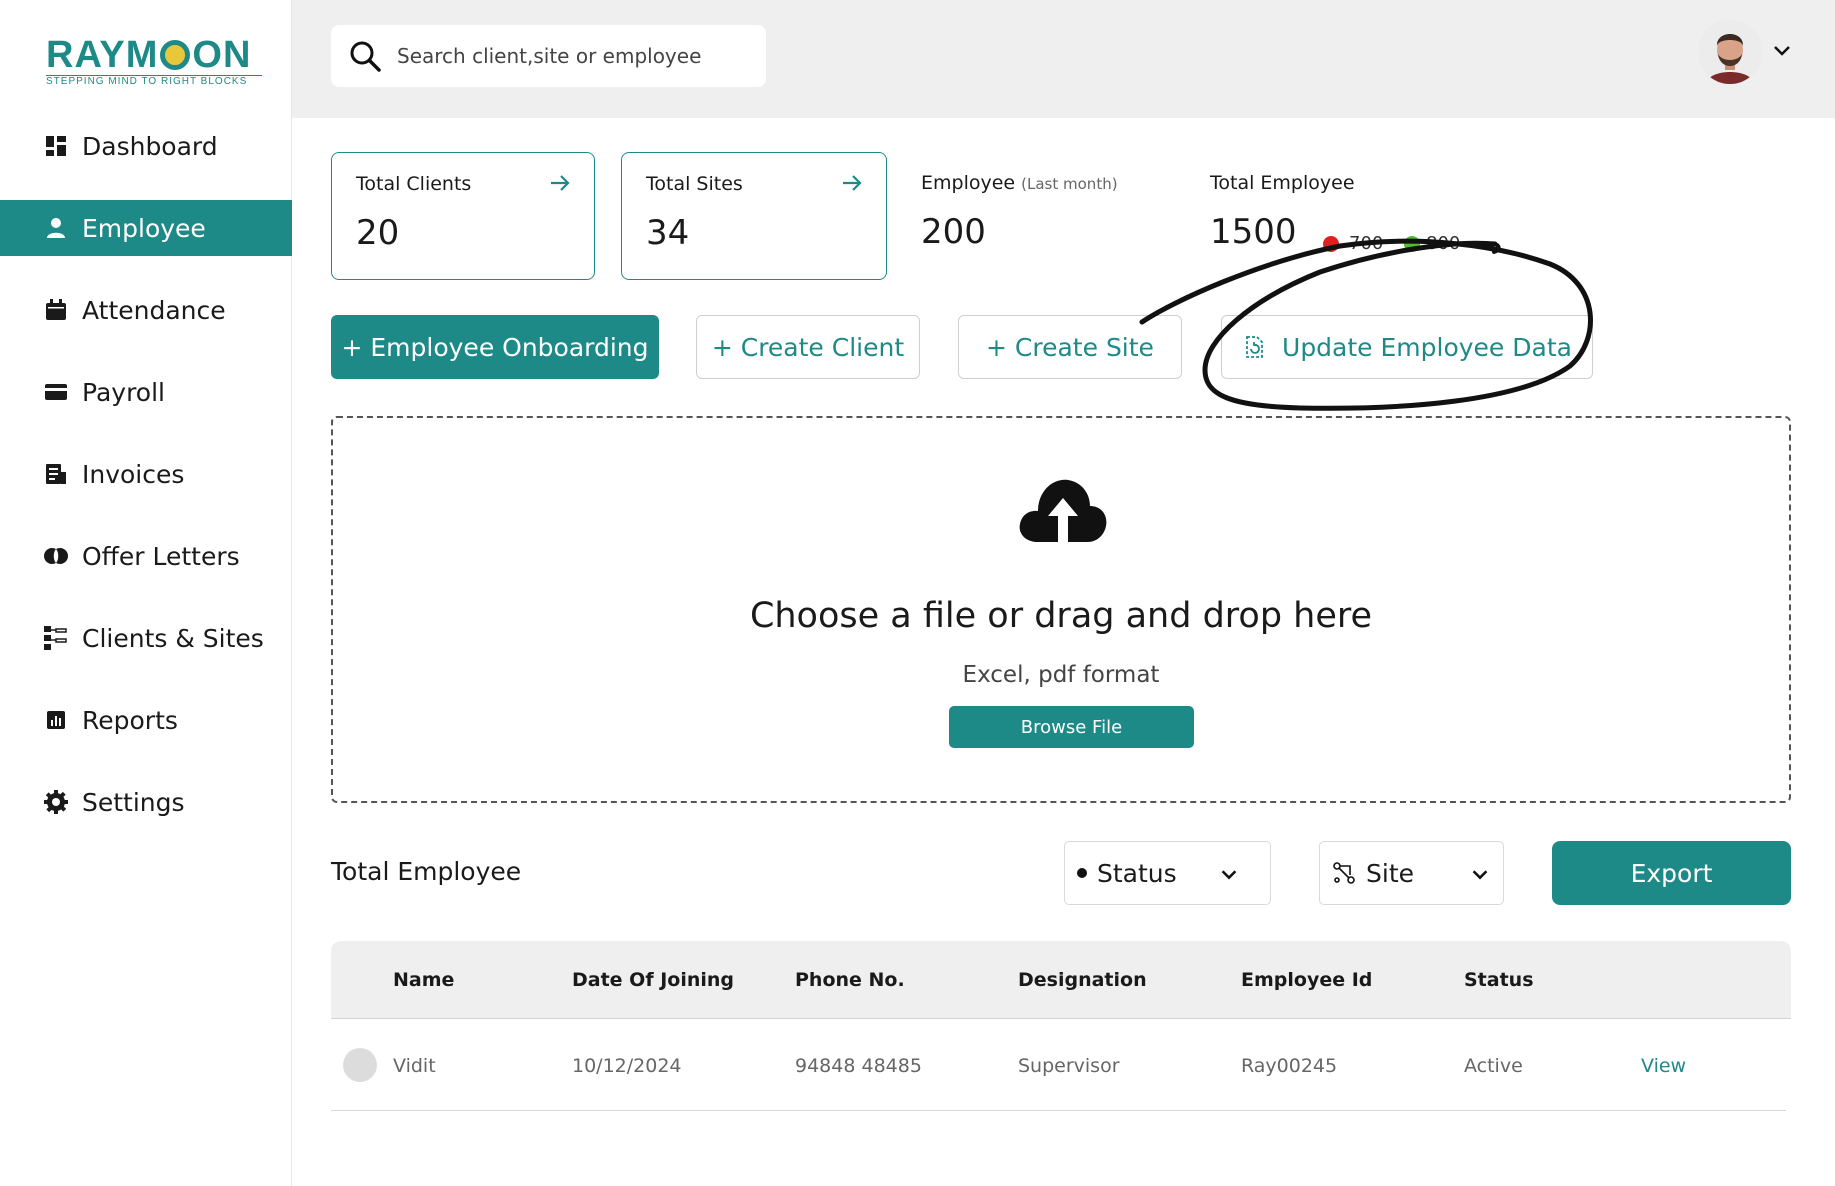  I want to click on calendar-icon, so click(56, 310).